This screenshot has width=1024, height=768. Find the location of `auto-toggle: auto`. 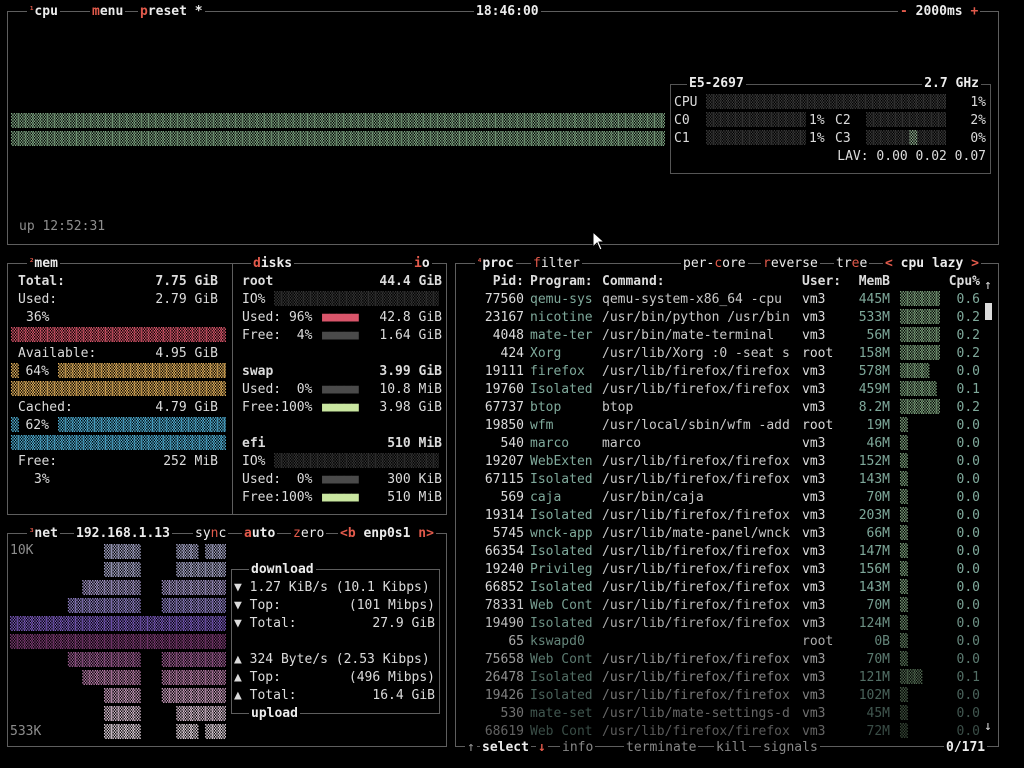

auto-toggle: auto is located at coordinates (260, 533).